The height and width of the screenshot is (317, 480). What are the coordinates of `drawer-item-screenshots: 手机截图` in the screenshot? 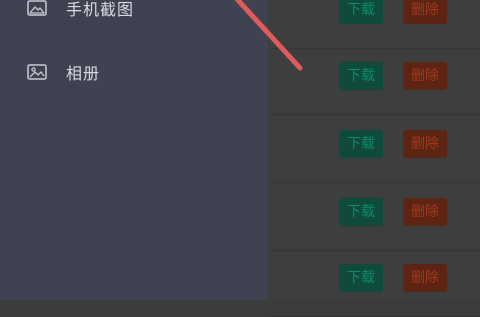 It's located at (134, 15).